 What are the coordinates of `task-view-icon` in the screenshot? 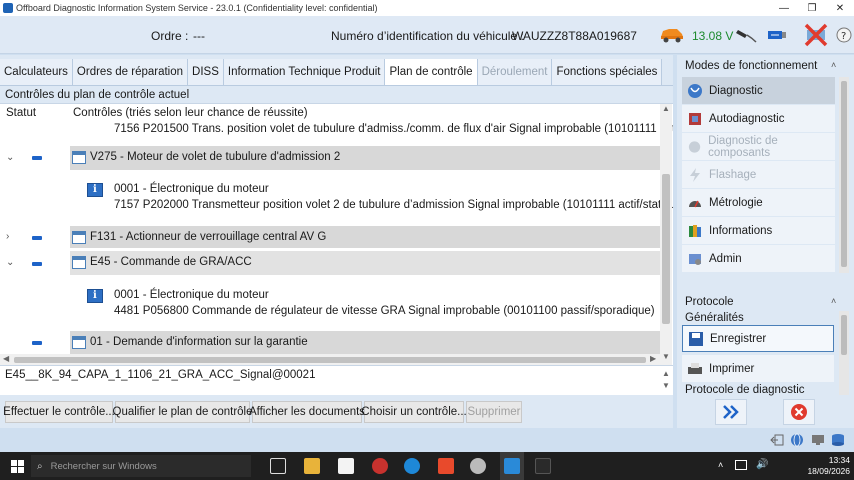 It's located at (278, 466).